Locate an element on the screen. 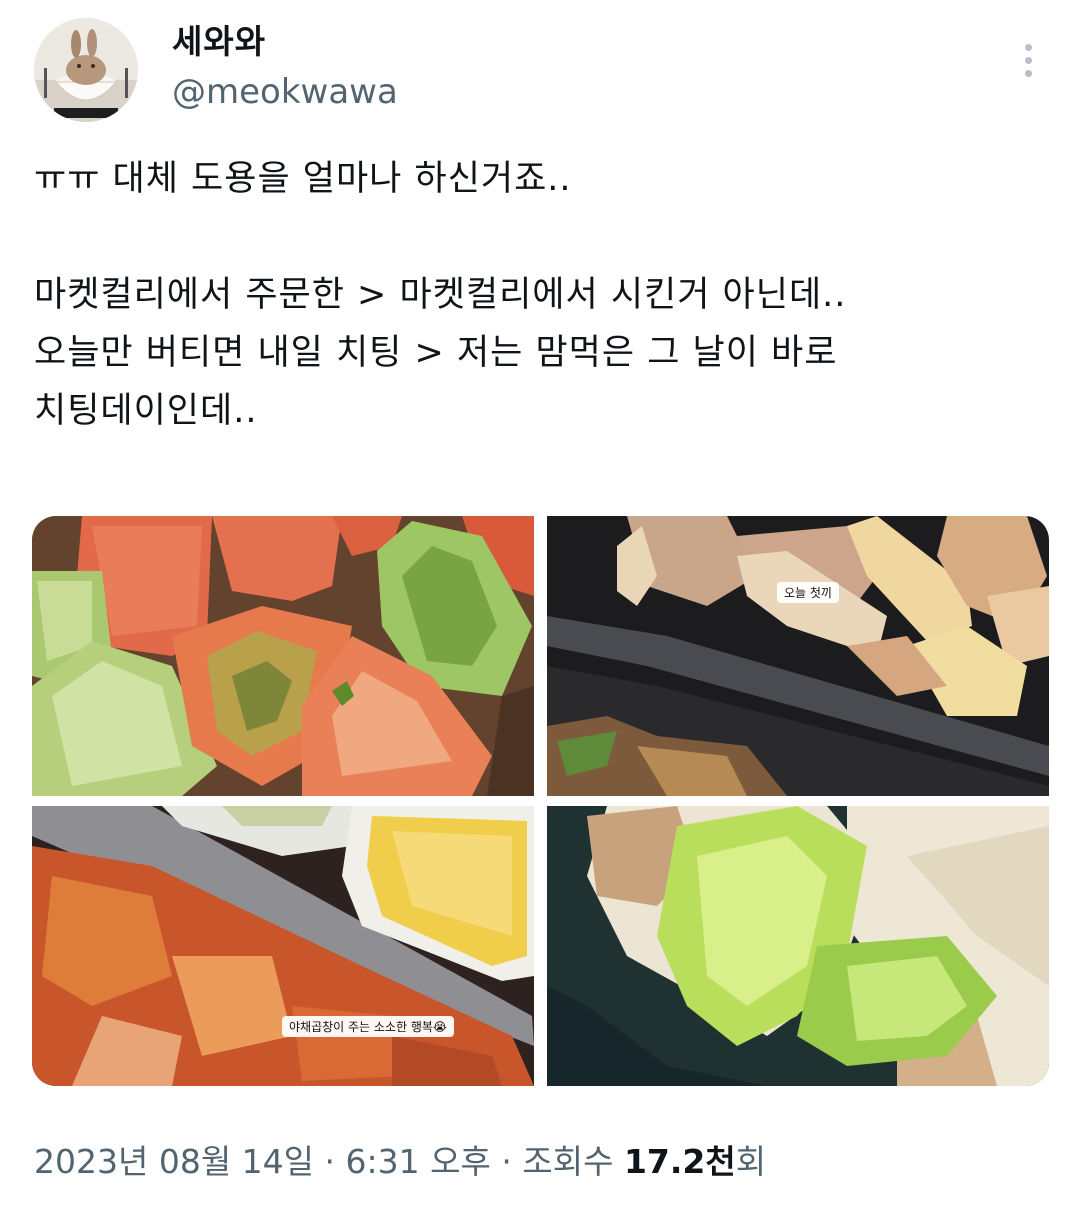  tweet-line-2: 마켓컬리에서 주문한 > 마켓컬리에서 시킨거 아닌데.. is located at coordinates (440, 295).